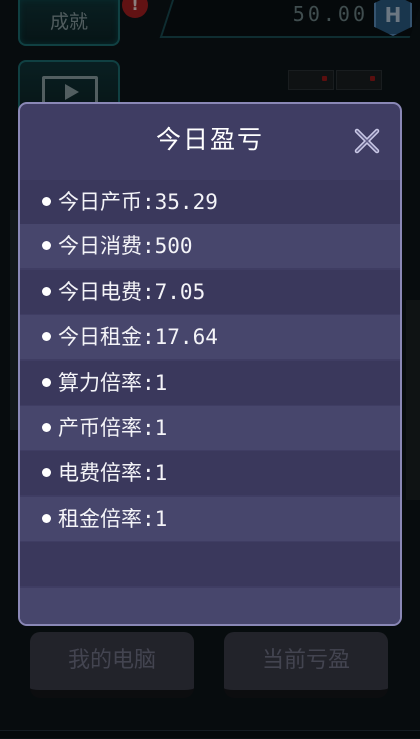 Image resolution: width=420 pixels, height=739 pixels. Describe the element at coordinates (209, 139) in the screenshot. I see `dialog-title: 今日盈亏` at that location.